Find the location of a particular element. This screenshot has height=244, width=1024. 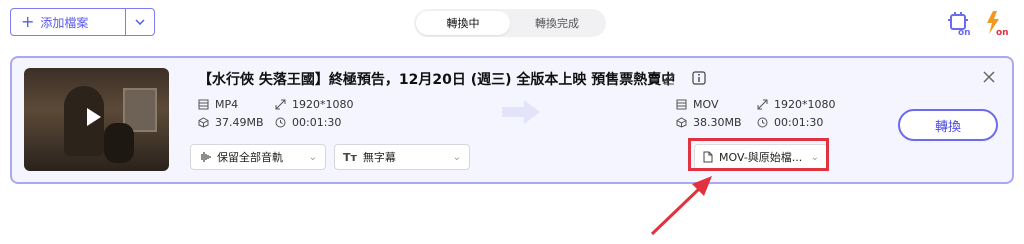

output-format-select: MOV-與原始檔... ⌄ is located at coordinates (761, 157).